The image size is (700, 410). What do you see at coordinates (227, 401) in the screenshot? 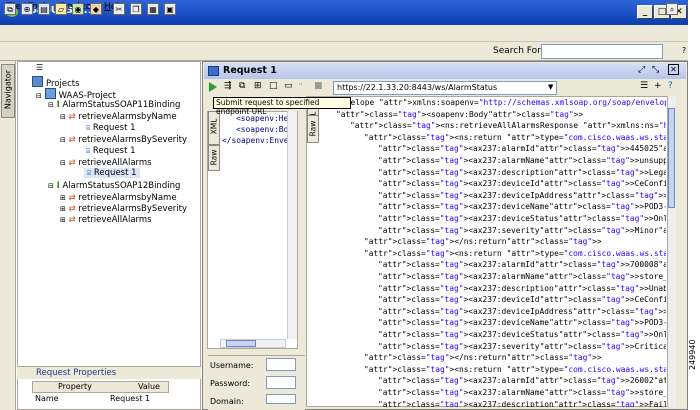
I see `domain-label: Domain:` at bounding box center [227, 401].